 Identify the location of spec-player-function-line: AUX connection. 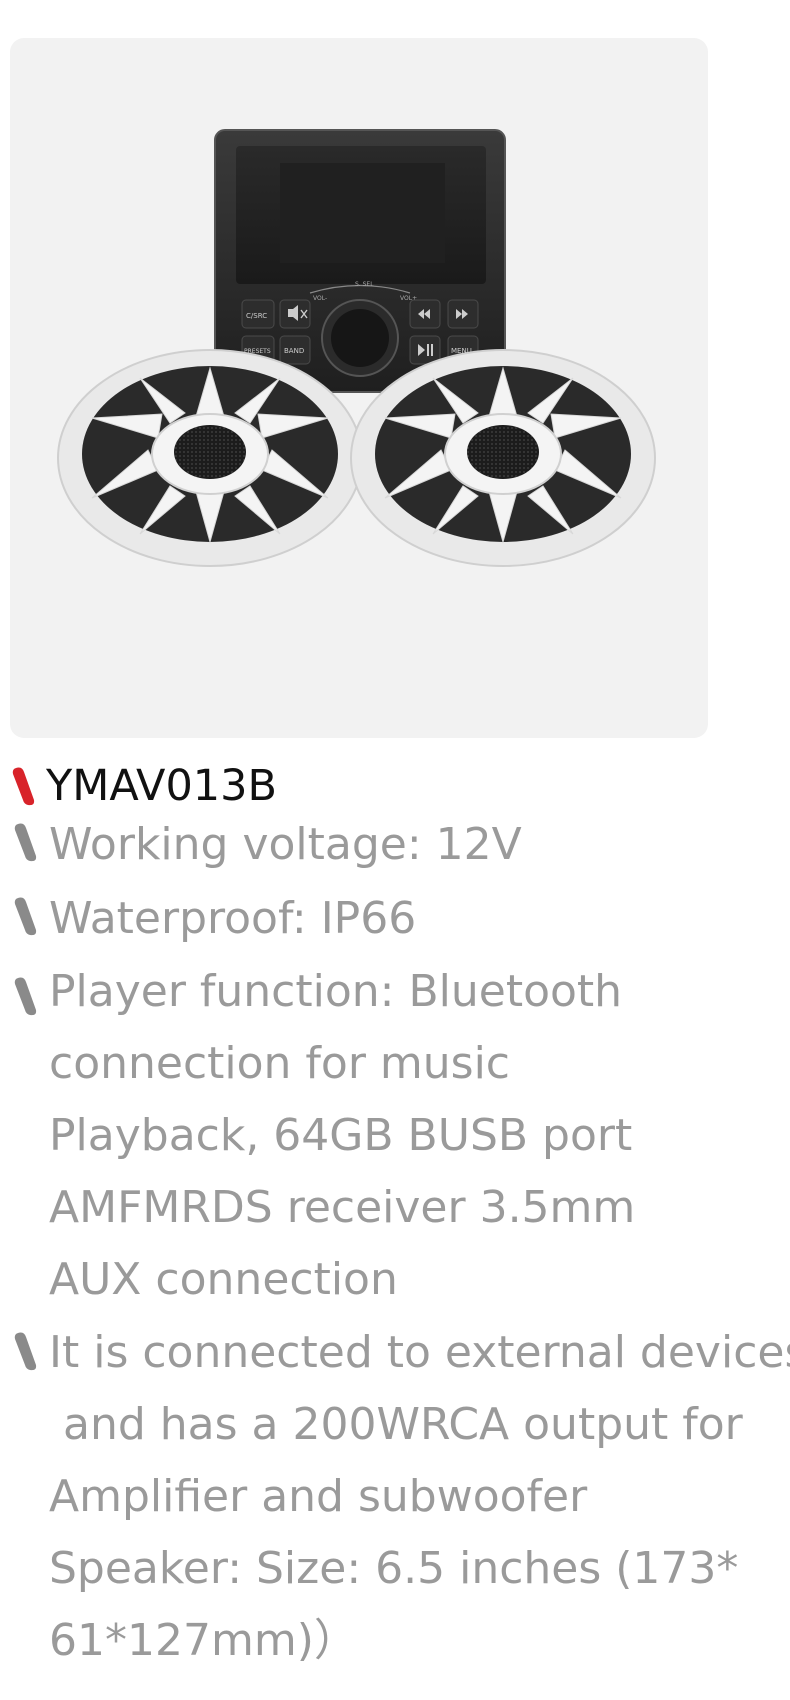
(223, 1279).